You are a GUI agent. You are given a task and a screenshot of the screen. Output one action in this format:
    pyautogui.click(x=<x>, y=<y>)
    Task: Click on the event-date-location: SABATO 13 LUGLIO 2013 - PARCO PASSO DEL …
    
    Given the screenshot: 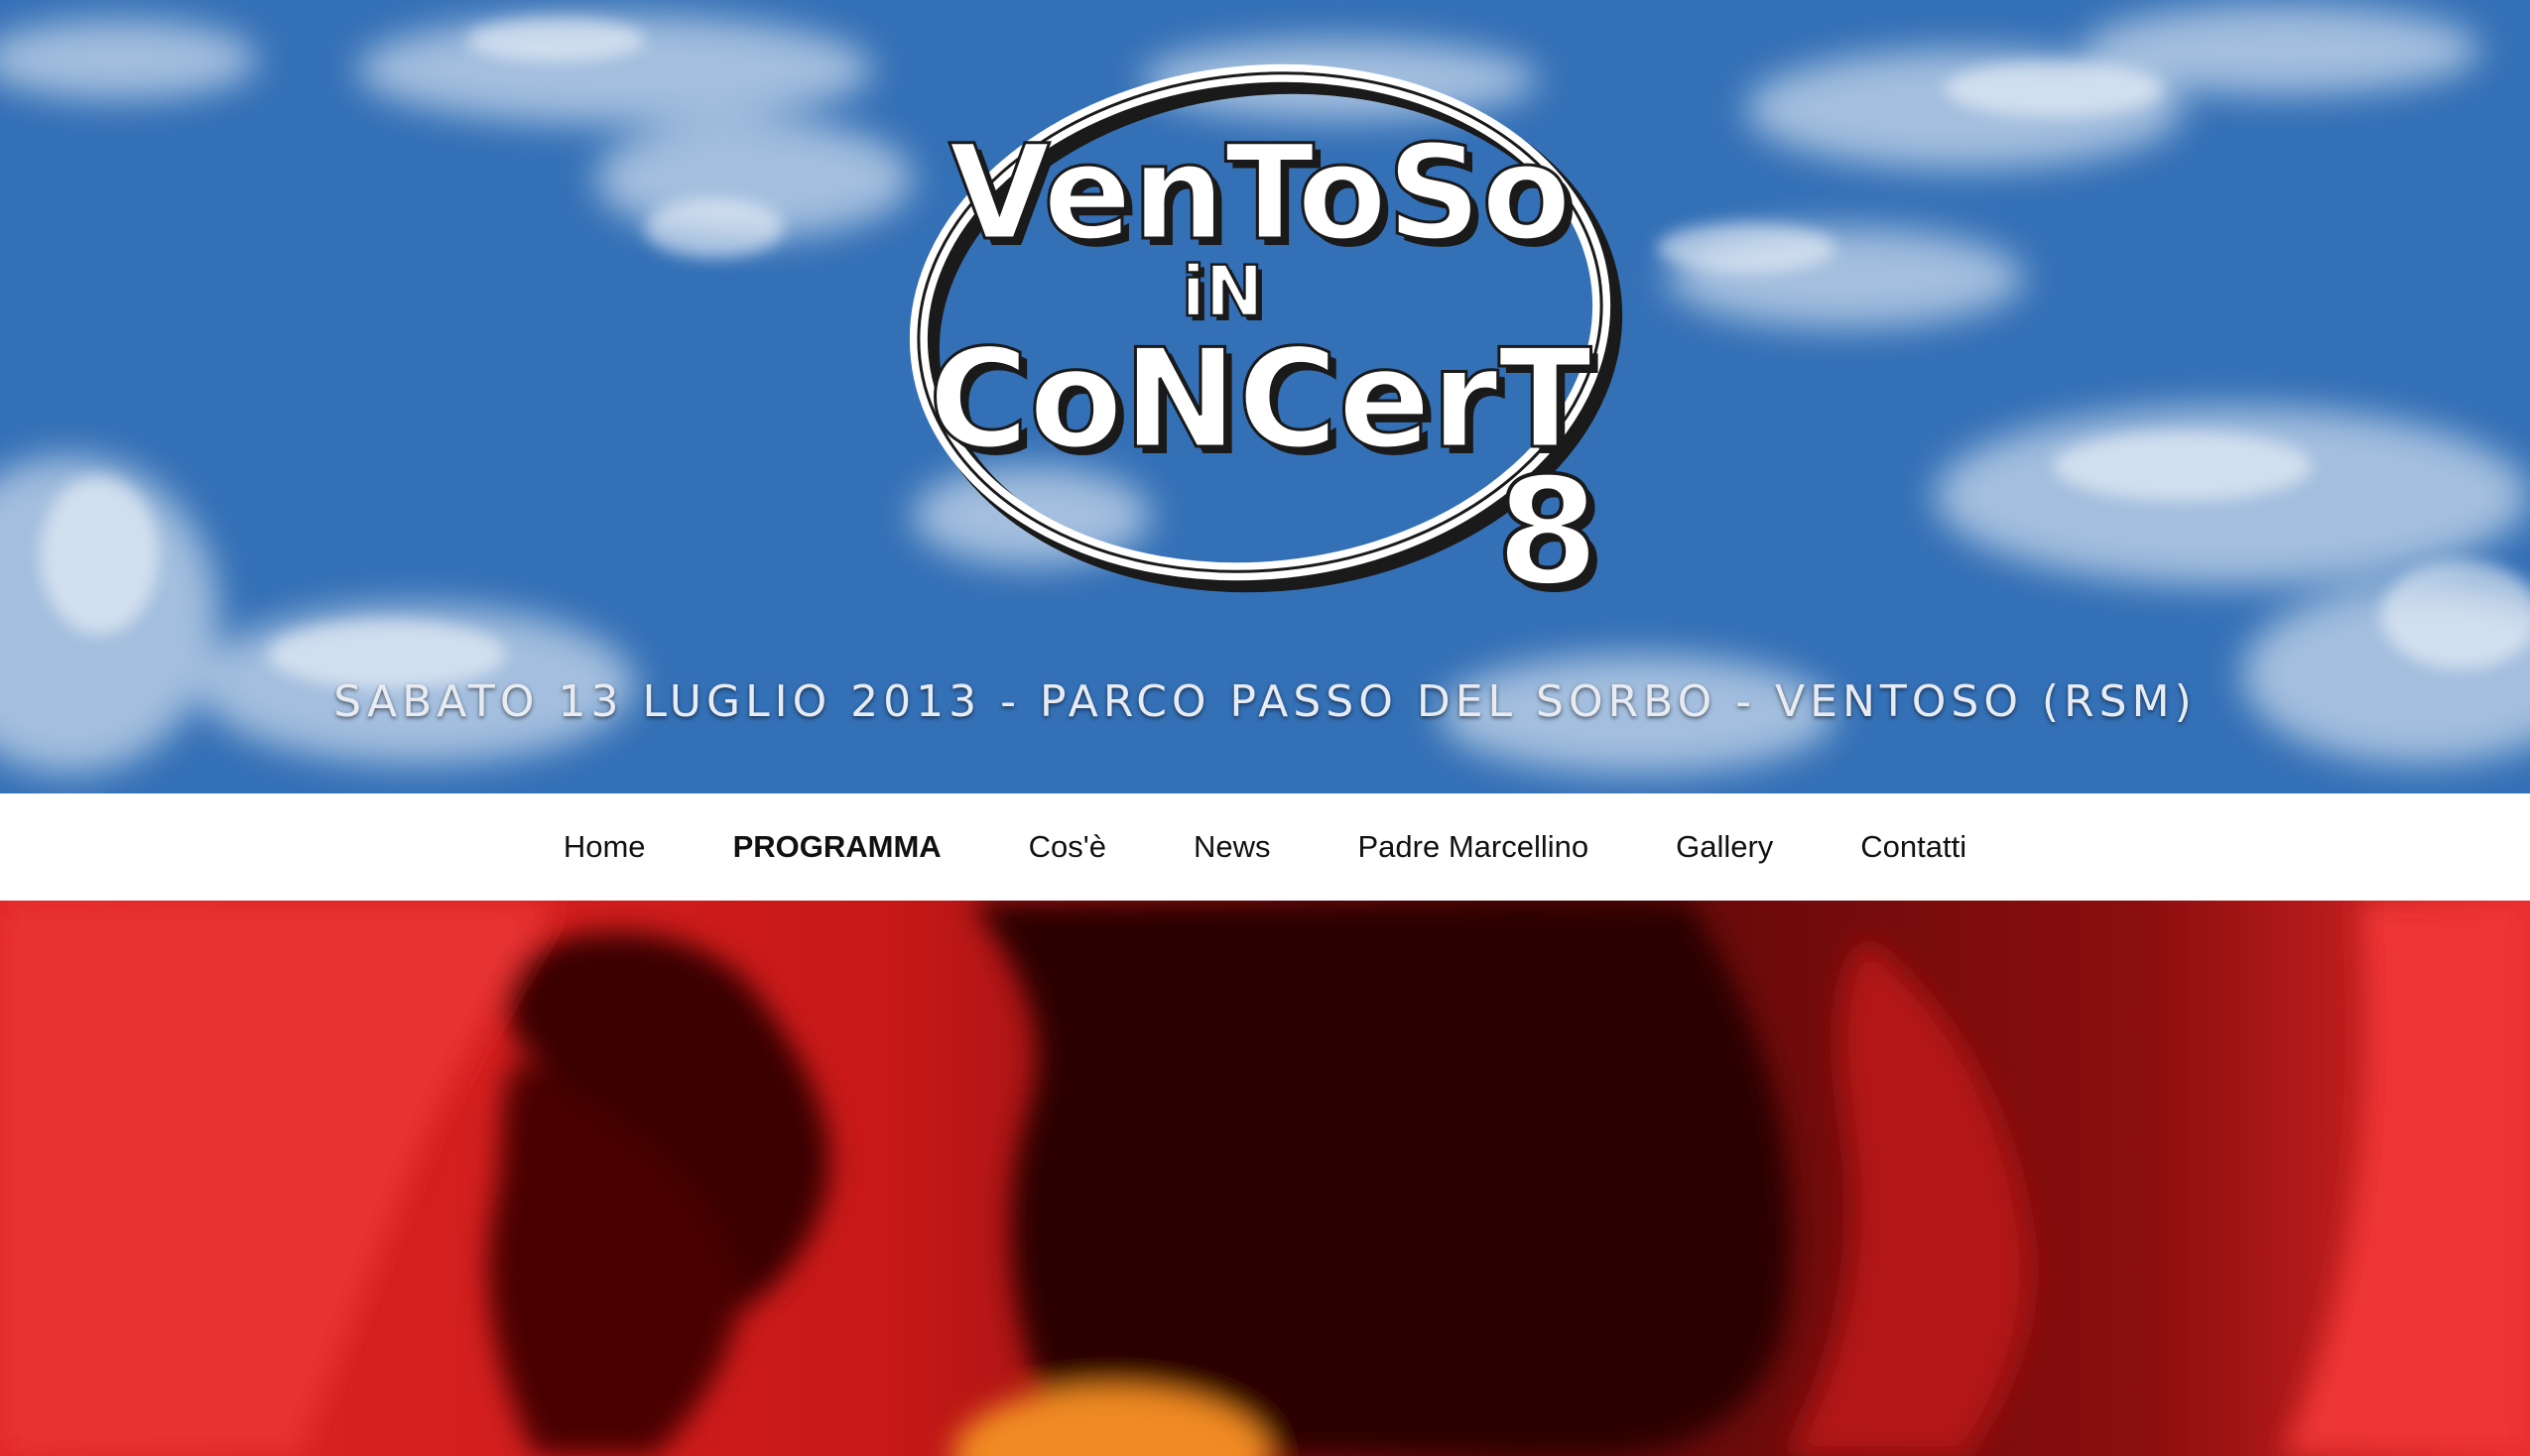 What is the action you would take?
    pyautogui.click(x=1265, y=701)
    